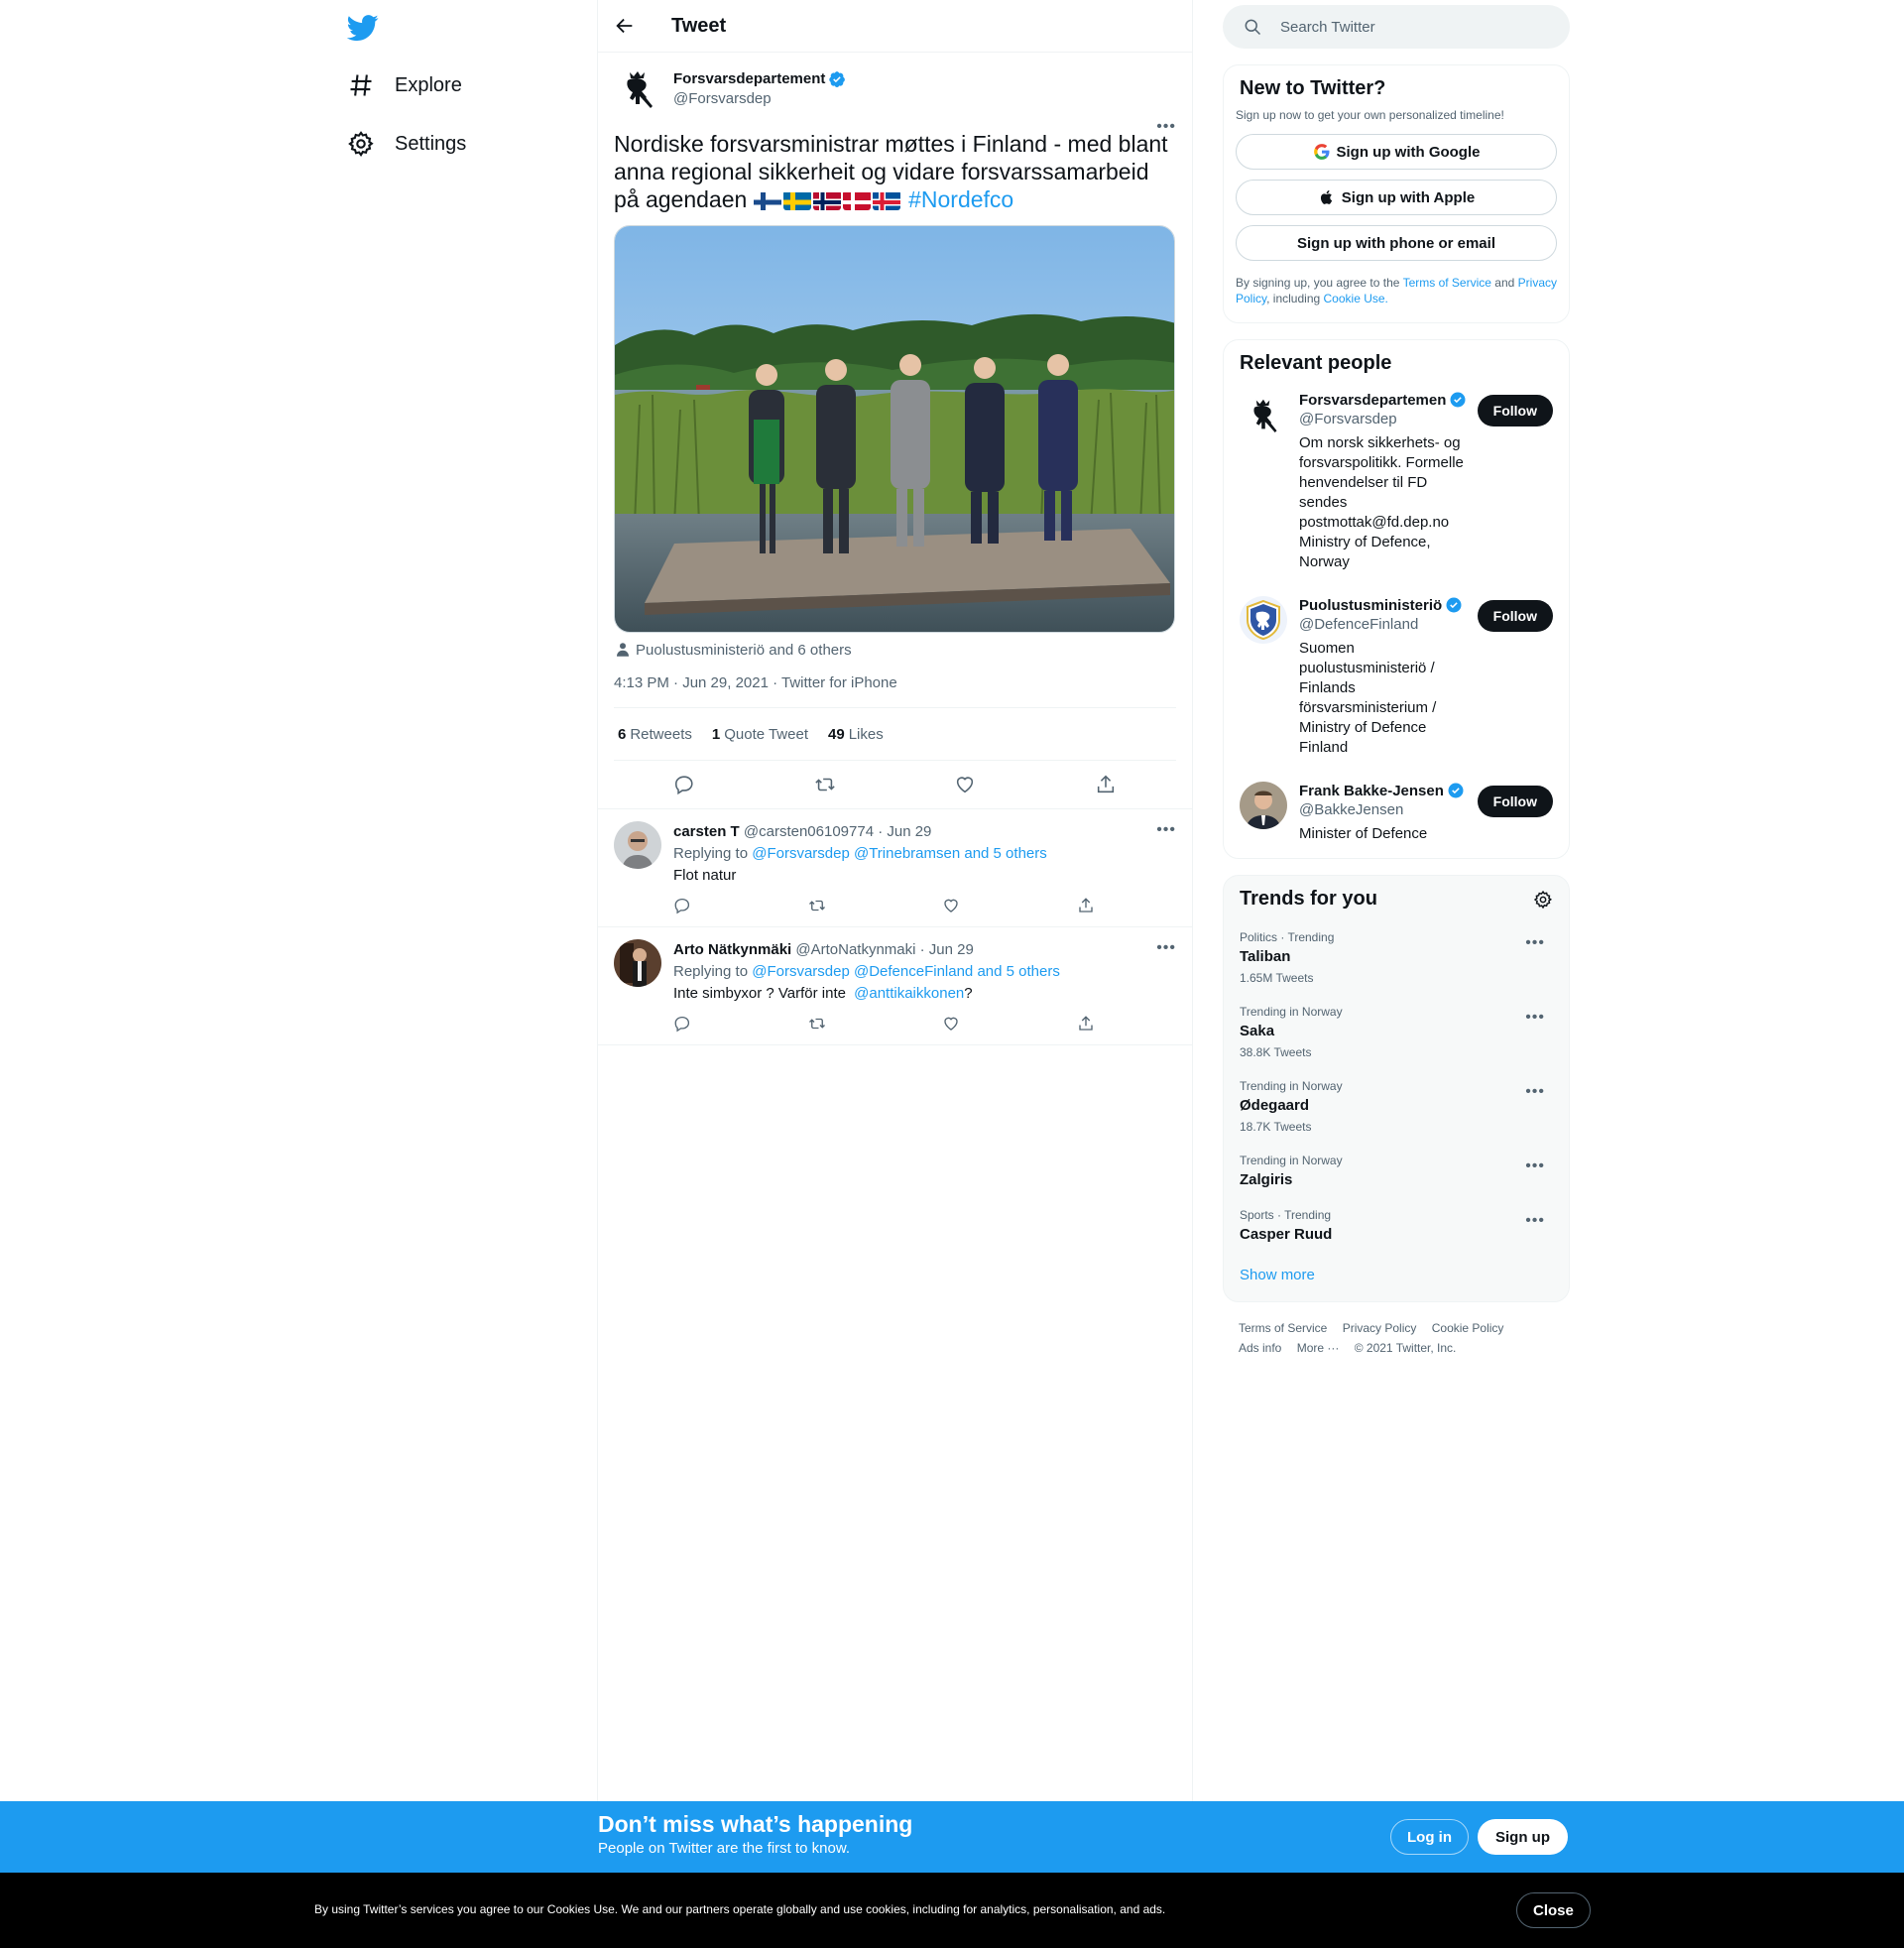  I want to click on close-button: Close, so click(1553, 1910).